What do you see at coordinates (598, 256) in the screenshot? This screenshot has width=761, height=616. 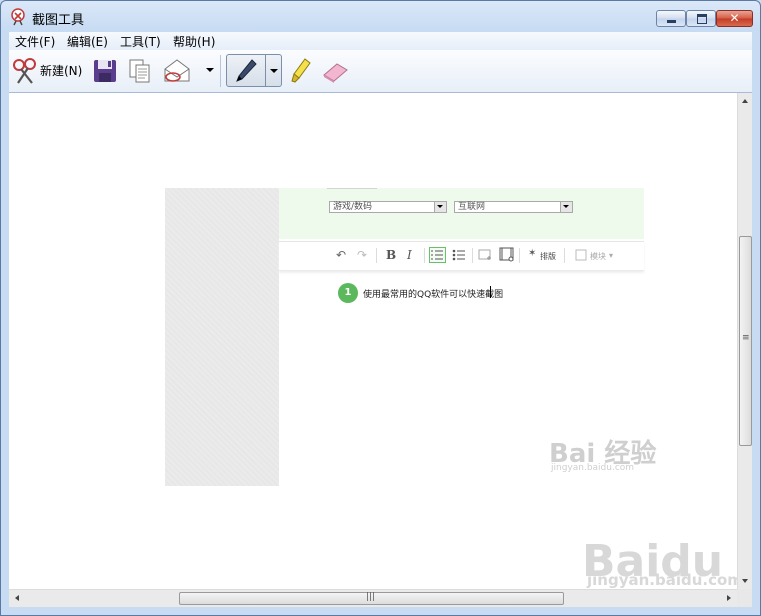 I see `module-label: 模块` at bounding box center [598, 256].